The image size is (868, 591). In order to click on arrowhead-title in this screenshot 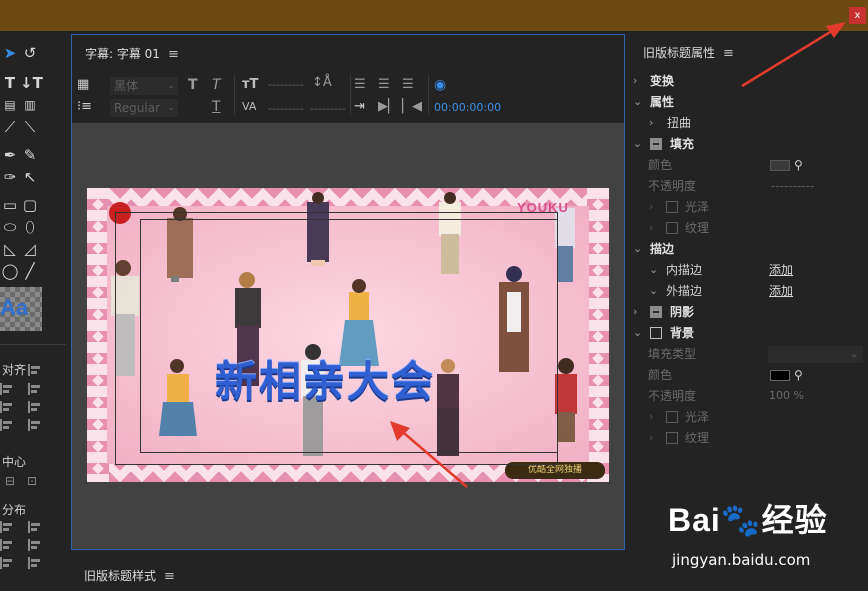, I will do `click(400, 431)`.